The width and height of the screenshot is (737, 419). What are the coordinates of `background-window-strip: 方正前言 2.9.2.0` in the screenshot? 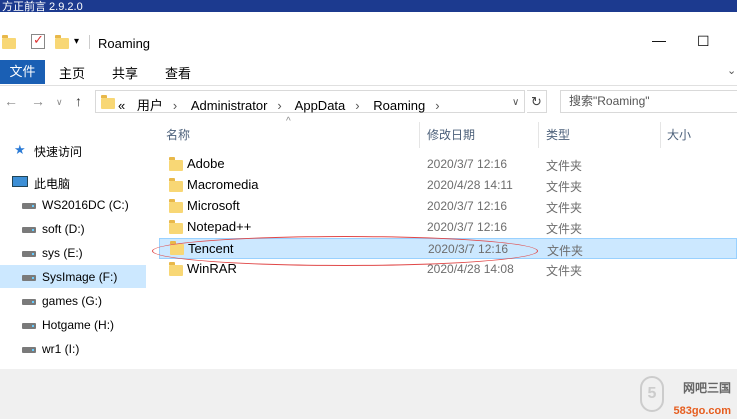 It's located at (368, 12).